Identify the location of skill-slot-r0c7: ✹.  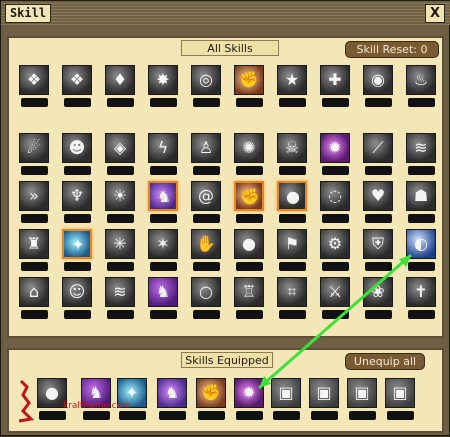
(335, 155).